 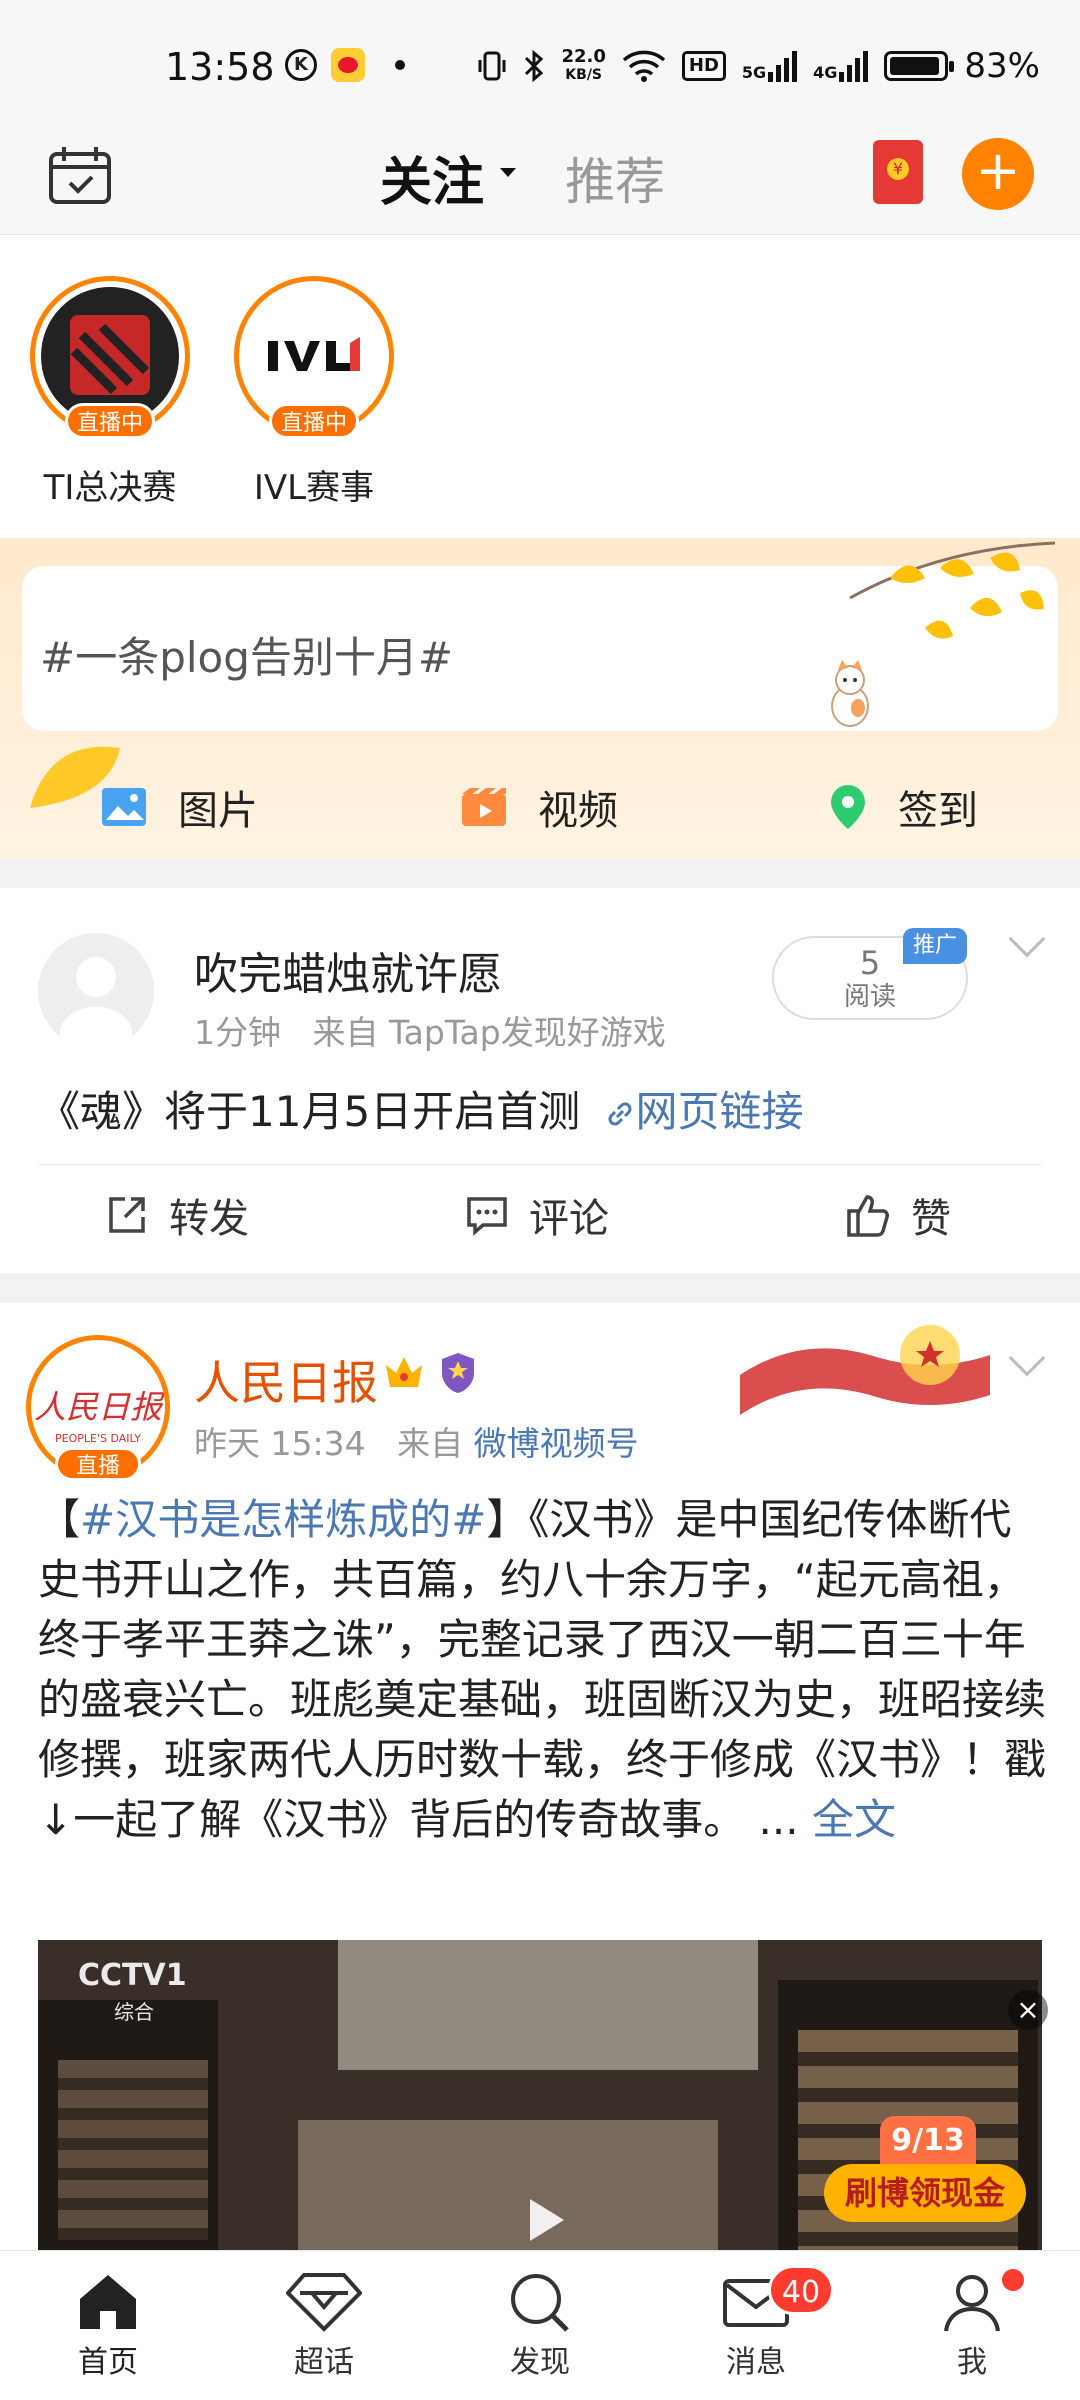 I want to click on tab-follow: 关注, so click(x=432, y=177).